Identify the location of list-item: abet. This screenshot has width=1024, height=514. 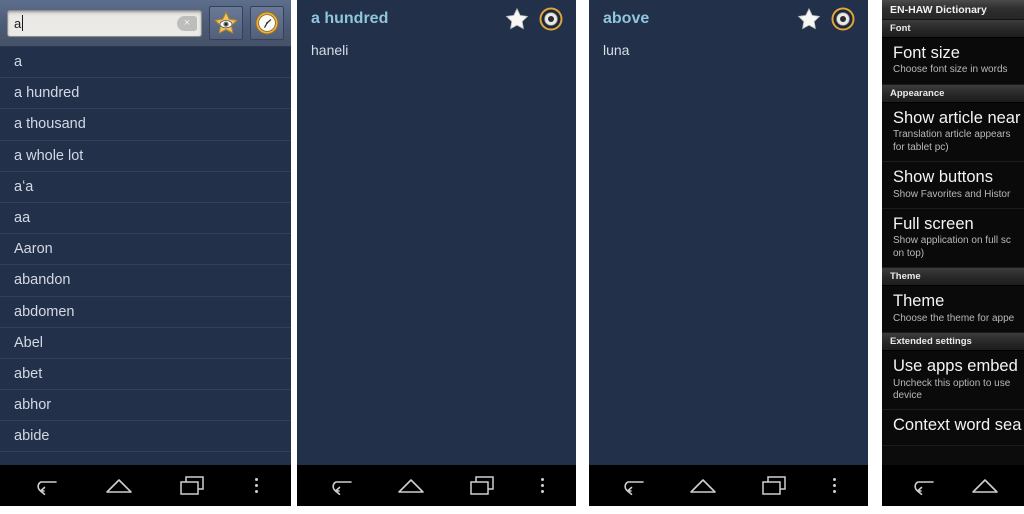
(145, 375).